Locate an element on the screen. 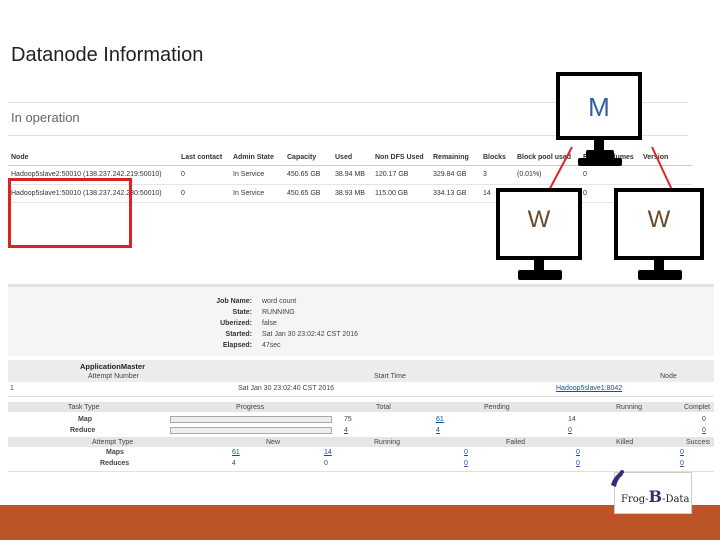 The image size is (720, 540). logo-text-b: B is located at coordinates (655, 496).